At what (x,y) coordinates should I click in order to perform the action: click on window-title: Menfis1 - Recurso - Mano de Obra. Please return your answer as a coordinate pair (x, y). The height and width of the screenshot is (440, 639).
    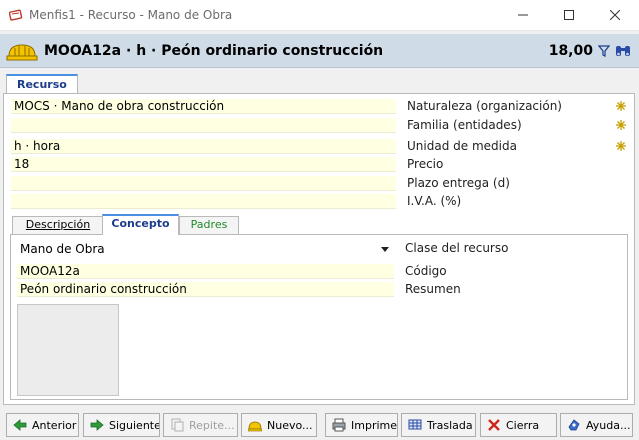
    Looking at the image, I should click on (131, 15).